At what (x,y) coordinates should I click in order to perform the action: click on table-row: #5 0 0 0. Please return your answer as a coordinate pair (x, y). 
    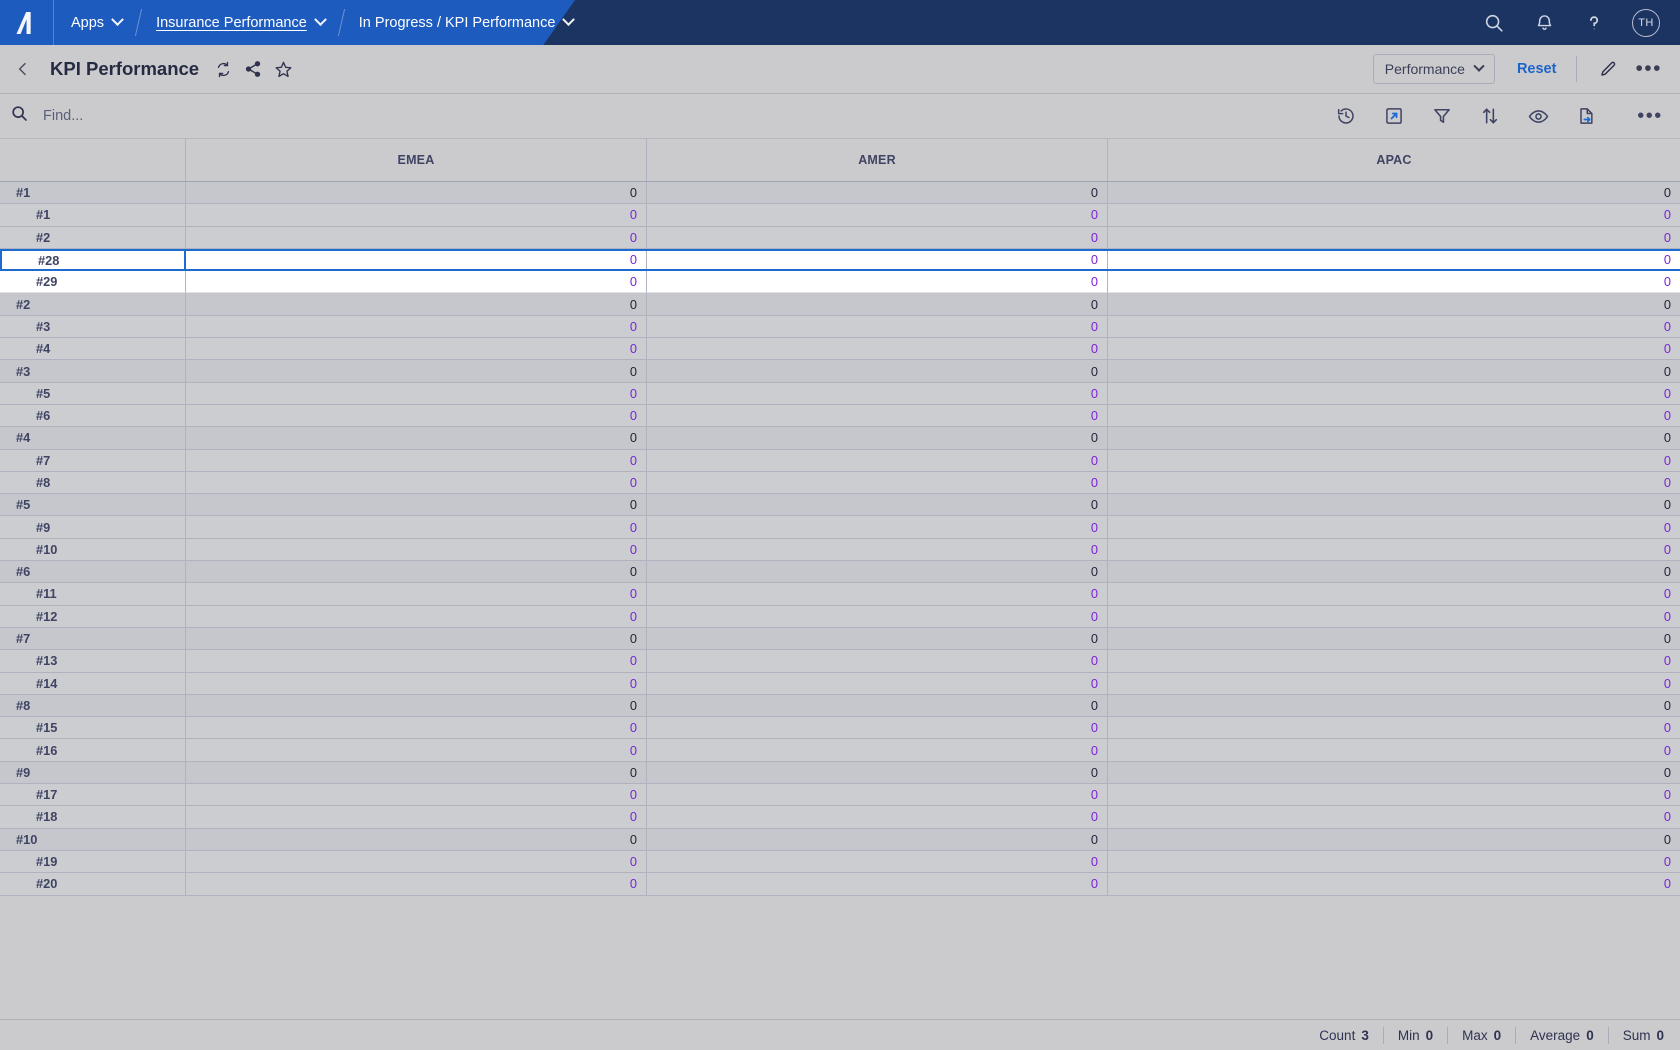
    Looking at the image, I should click on (840, 505).